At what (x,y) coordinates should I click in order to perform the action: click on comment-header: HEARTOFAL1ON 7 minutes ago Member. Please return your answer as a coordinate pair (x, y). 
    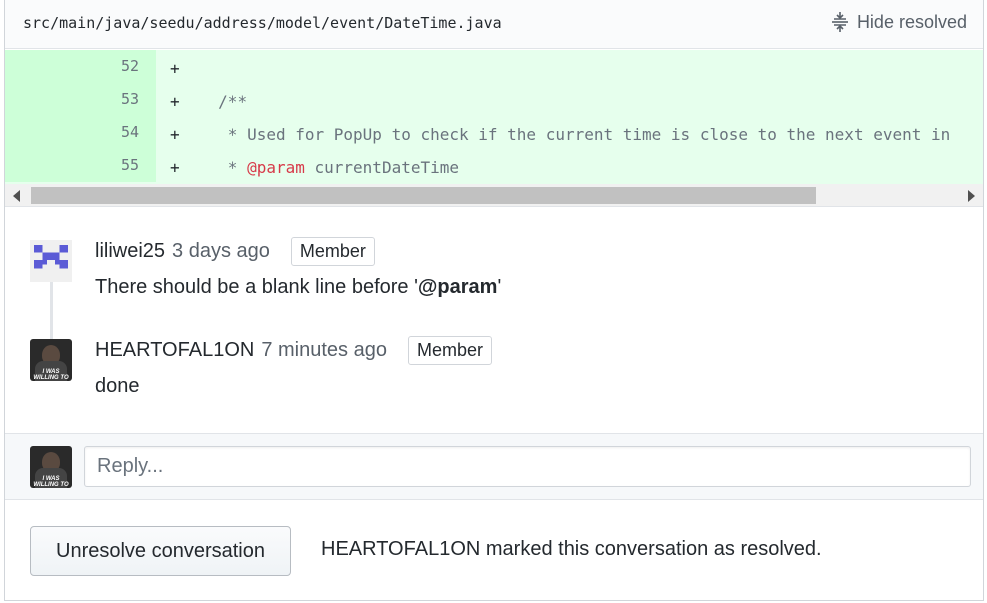
    Looking at the image, I should click on (293, 350).